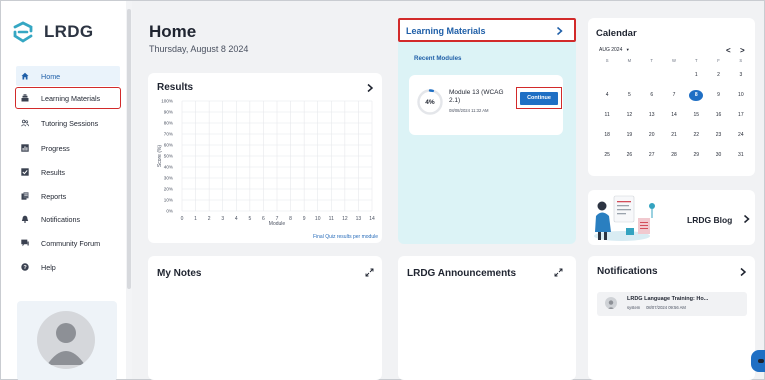  Describe the element at coordinates (629, 155) in the screenshot. I see `calendar-day: 26` at that location.